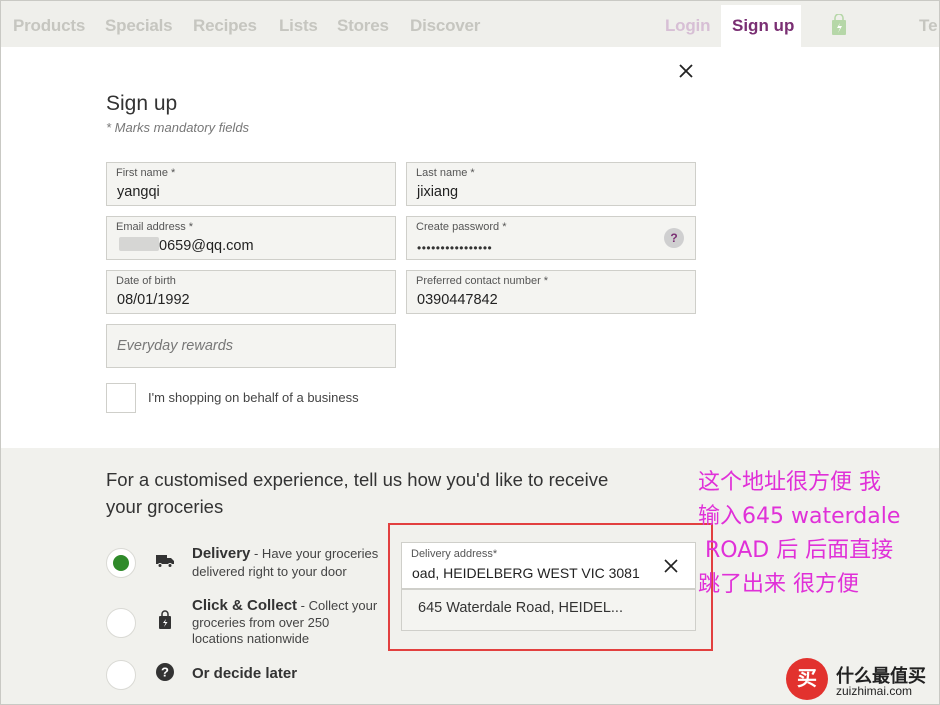 Image resolution: width=940 pixels, height=705 pixels. Describe the element at coordinates (153, 300) in the screenshot. I see `dob-value: 08/01/1992` at that location.